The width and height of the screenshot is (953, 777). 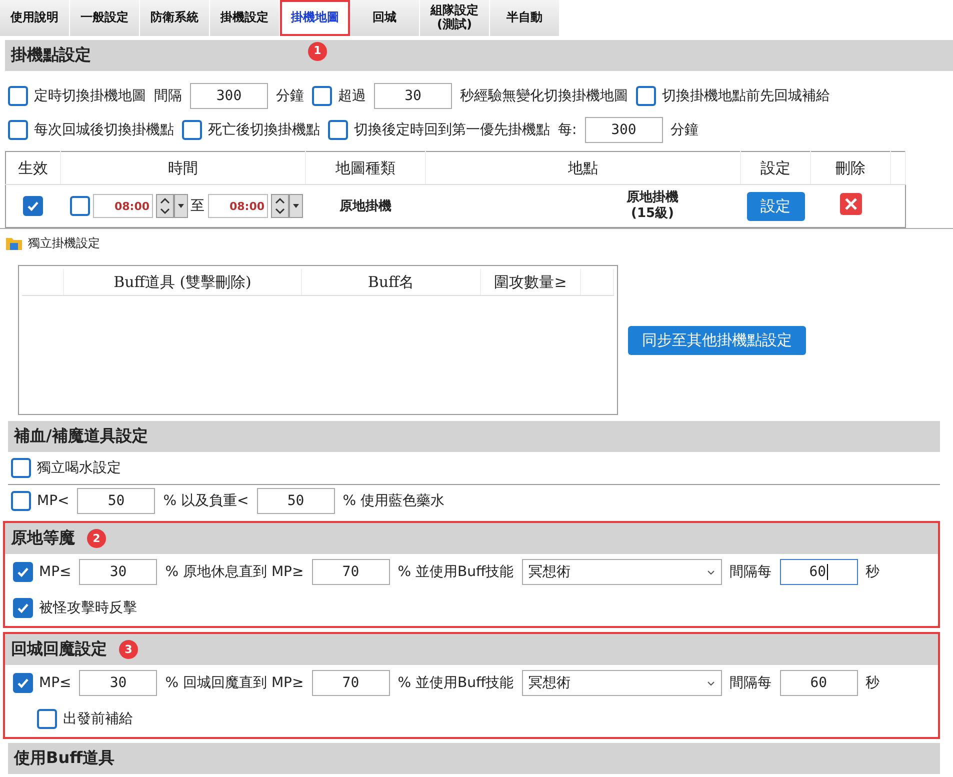 I want to click on checkbox-label: 死亡後切換掛機點, so click(x=264, y=130).